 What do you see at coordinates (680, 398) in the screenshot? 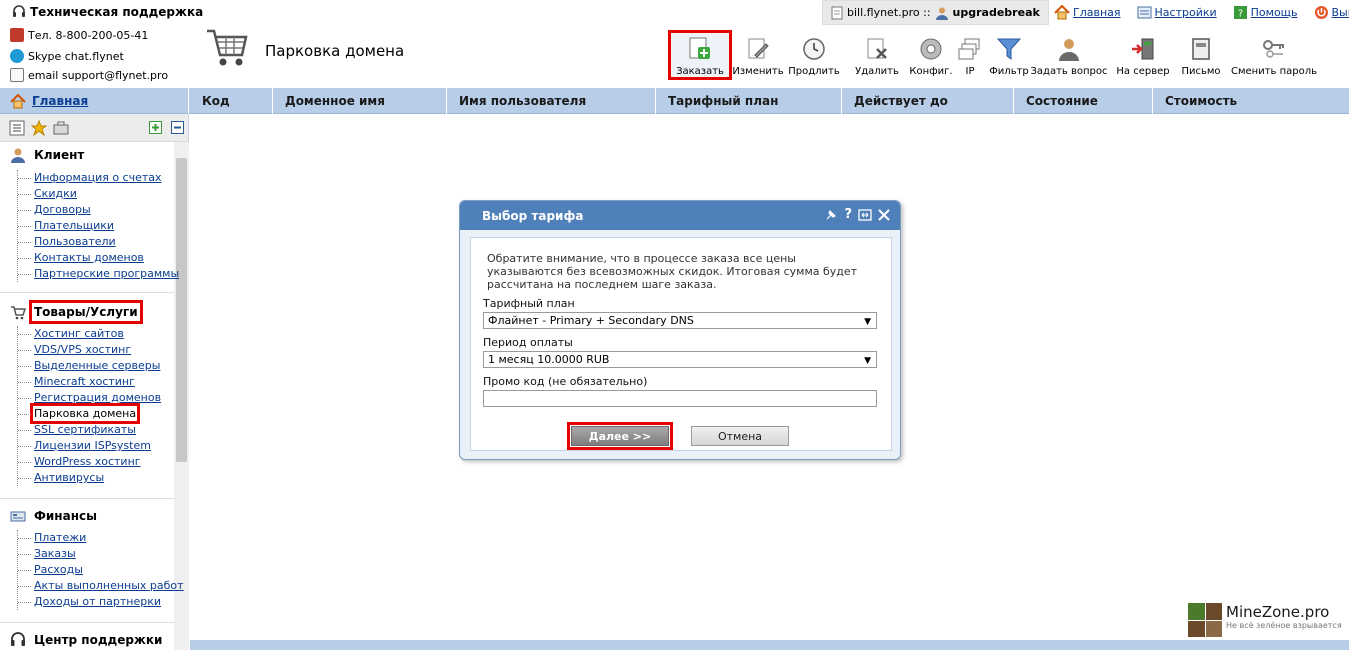
I see `promo-input` at bounding box center [680, 398].